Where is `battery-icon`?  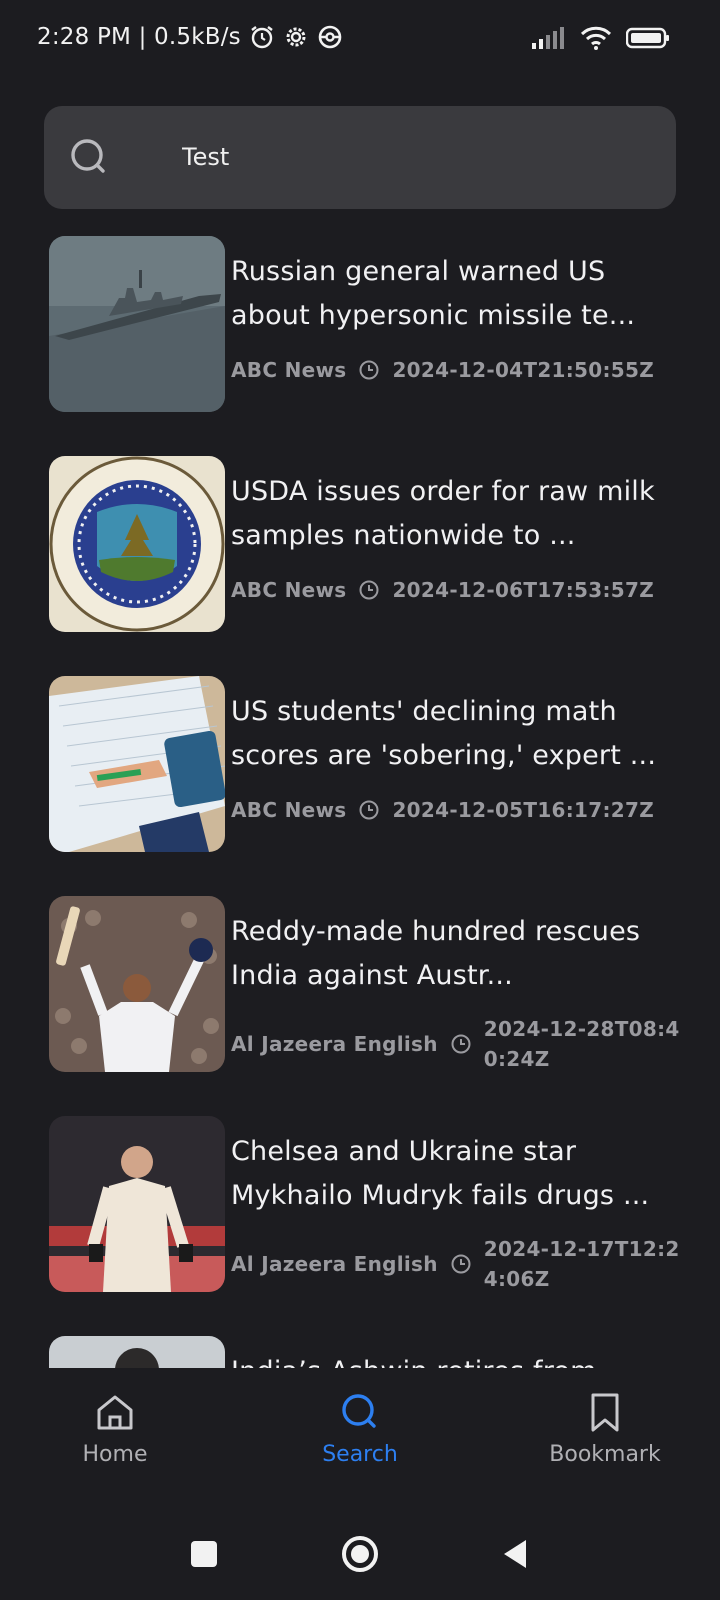 battery-icon is located at coordinates (647, 38).